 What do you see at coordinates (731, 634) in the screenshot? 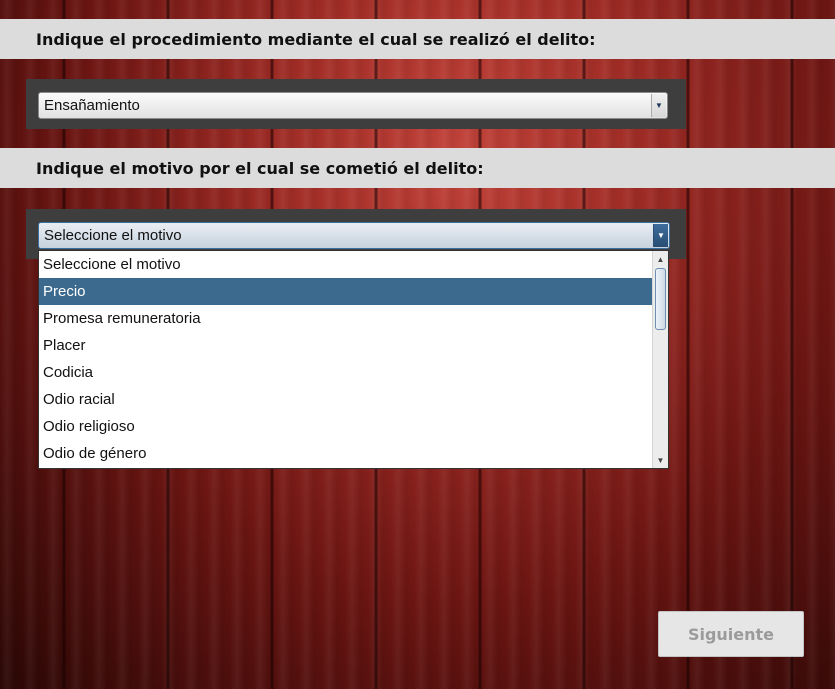
I see `next-button: Siguiente` at bounding box center [731, 634].